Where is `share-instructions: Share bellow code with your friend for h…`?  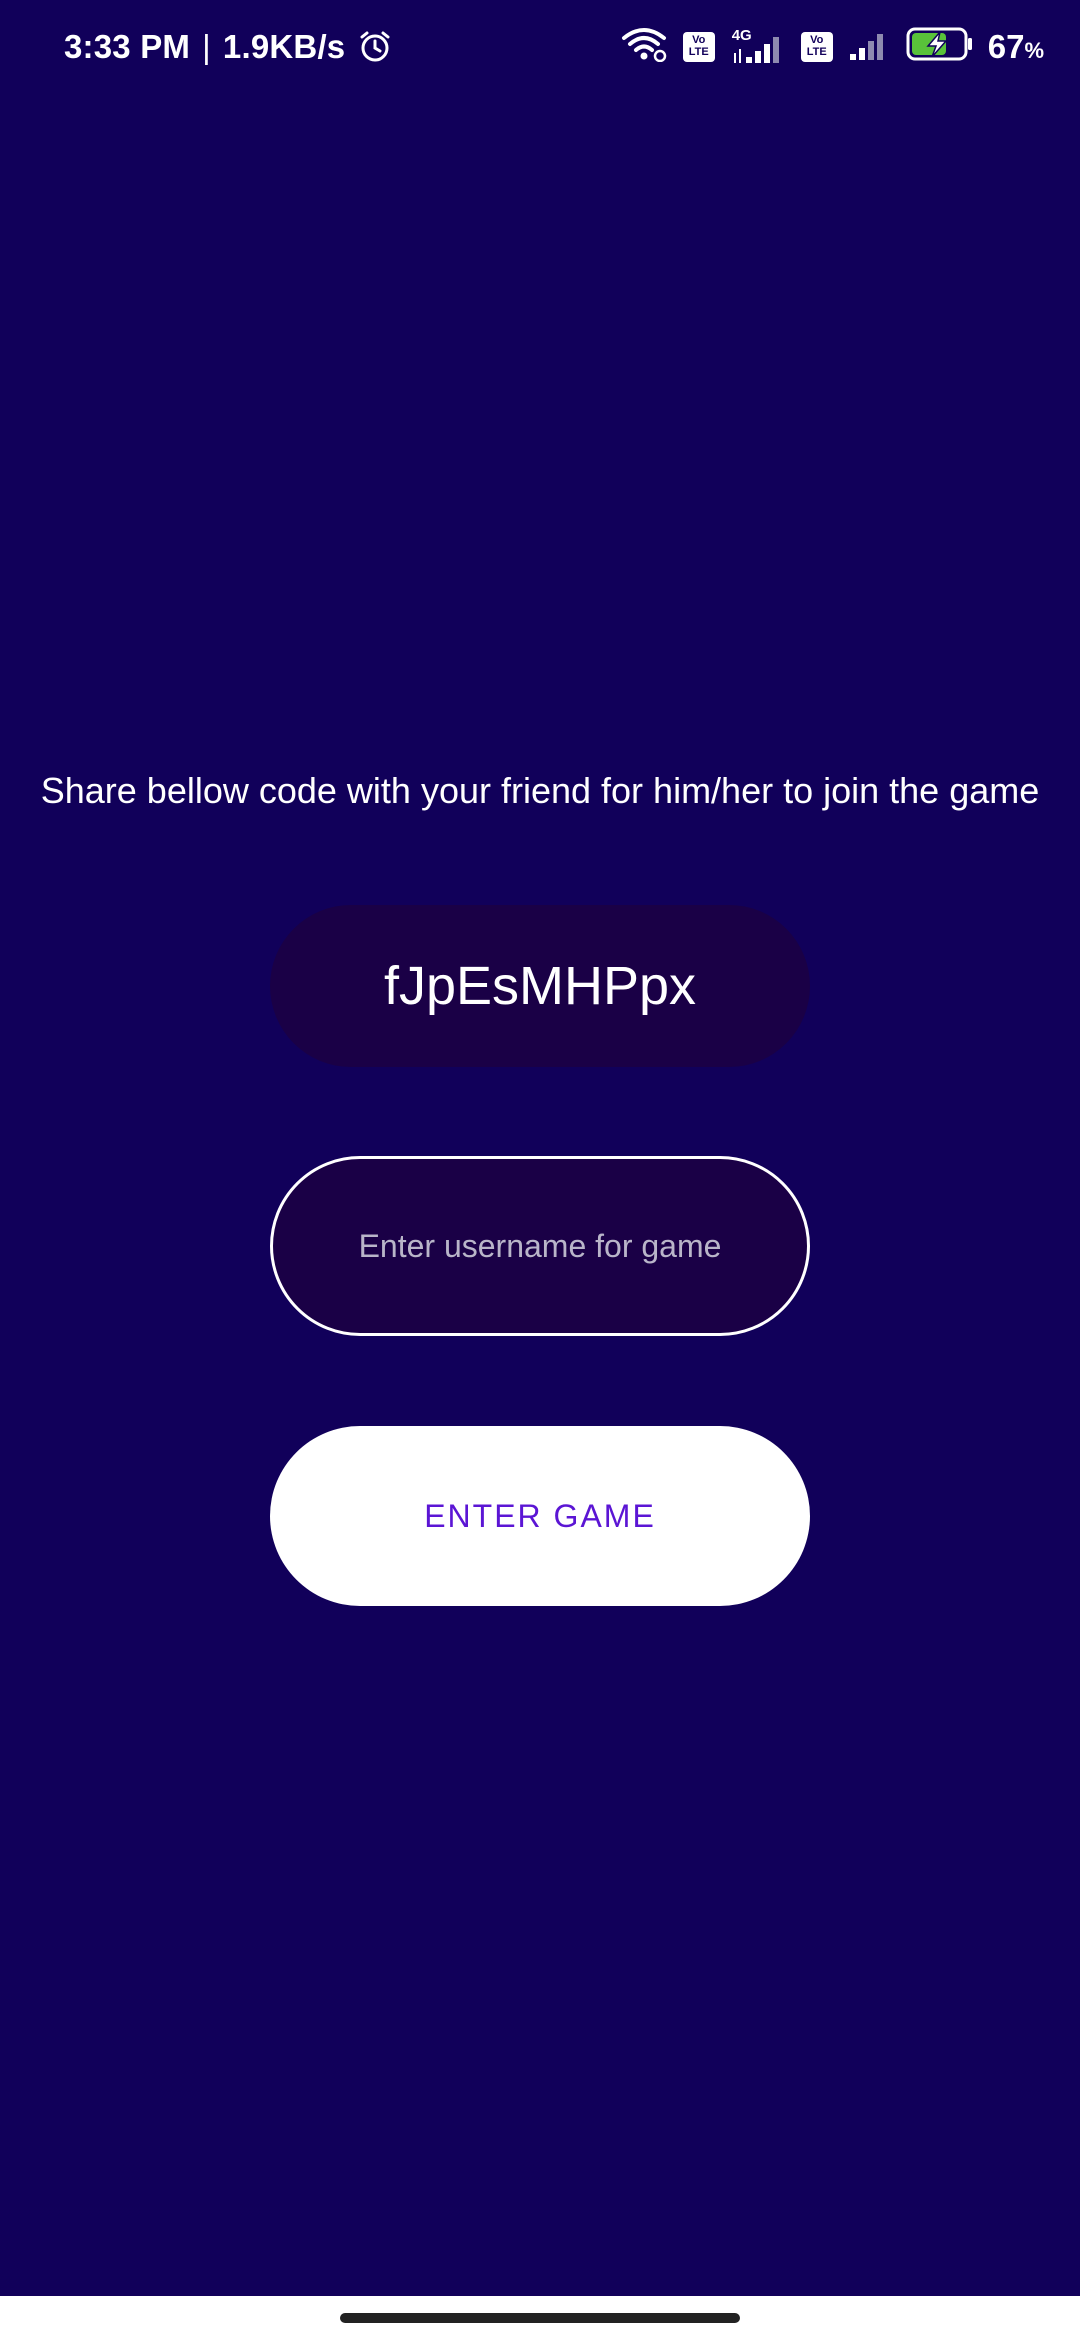
share-instructions: Share bellow code with your friend for h… is located at coordinates (540, 790).